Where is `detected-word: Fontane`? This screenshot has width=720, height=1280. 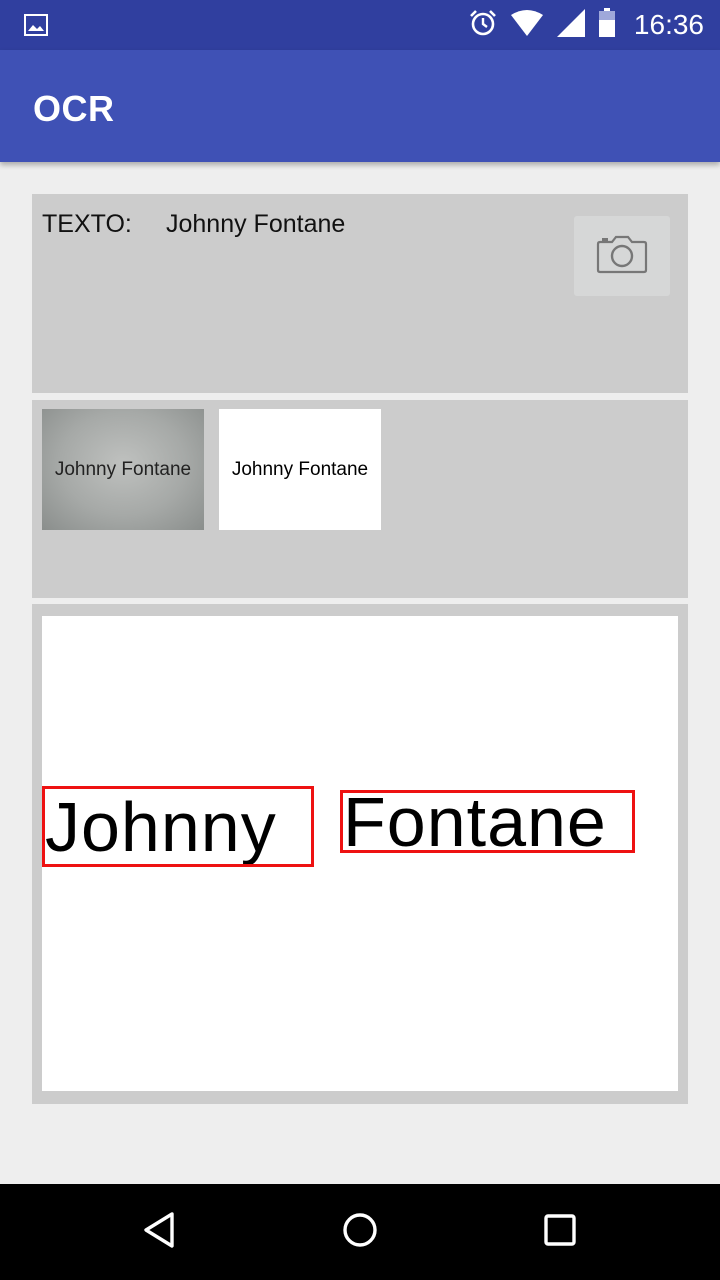 detected-word: Fontane is located at coordinates (475, 821).